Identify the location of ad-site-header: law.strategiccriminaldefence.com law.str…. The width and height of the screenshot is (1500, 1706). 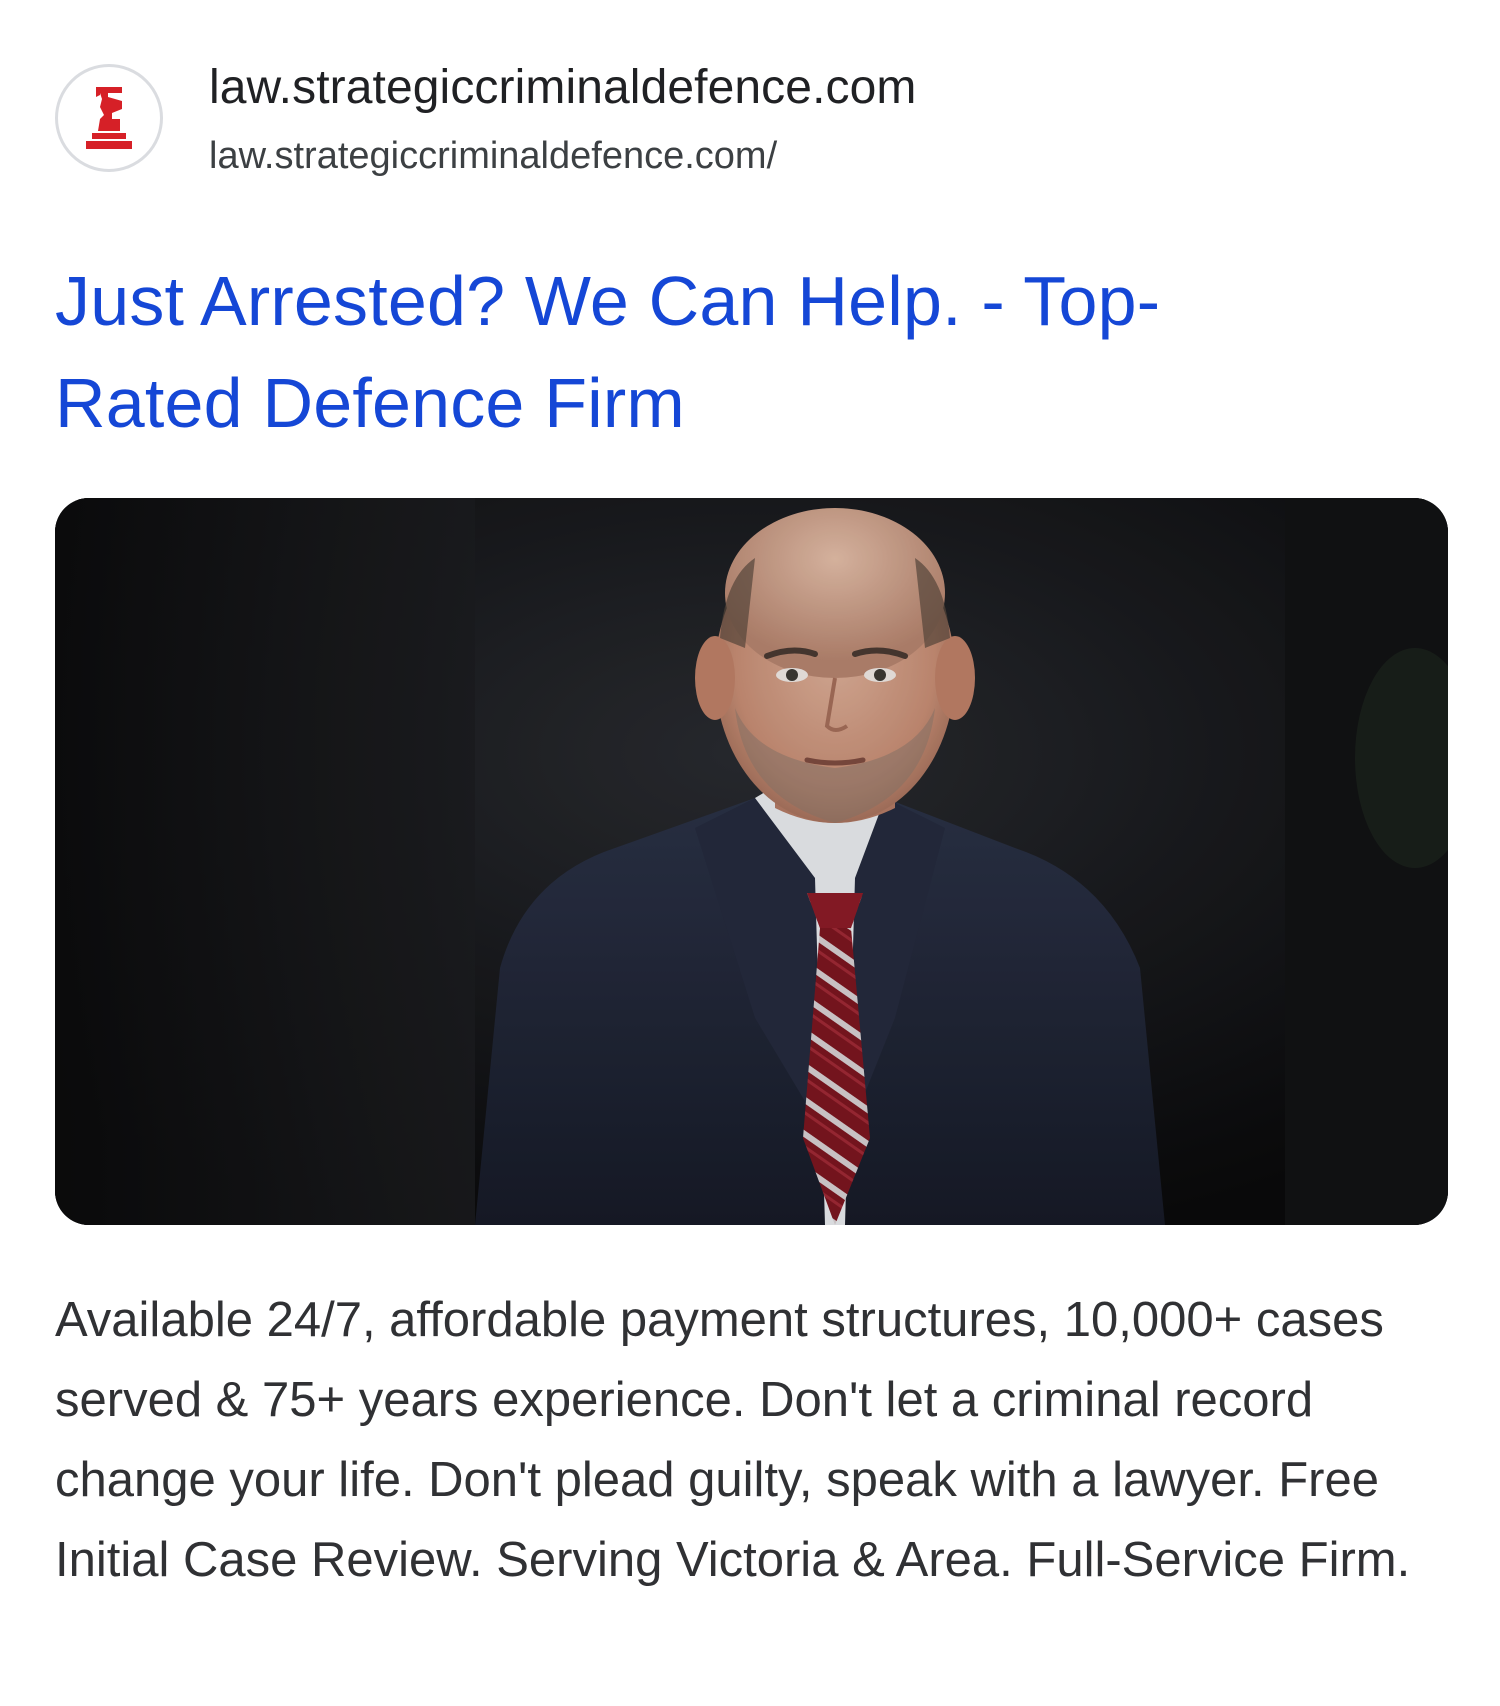
(755, 125).